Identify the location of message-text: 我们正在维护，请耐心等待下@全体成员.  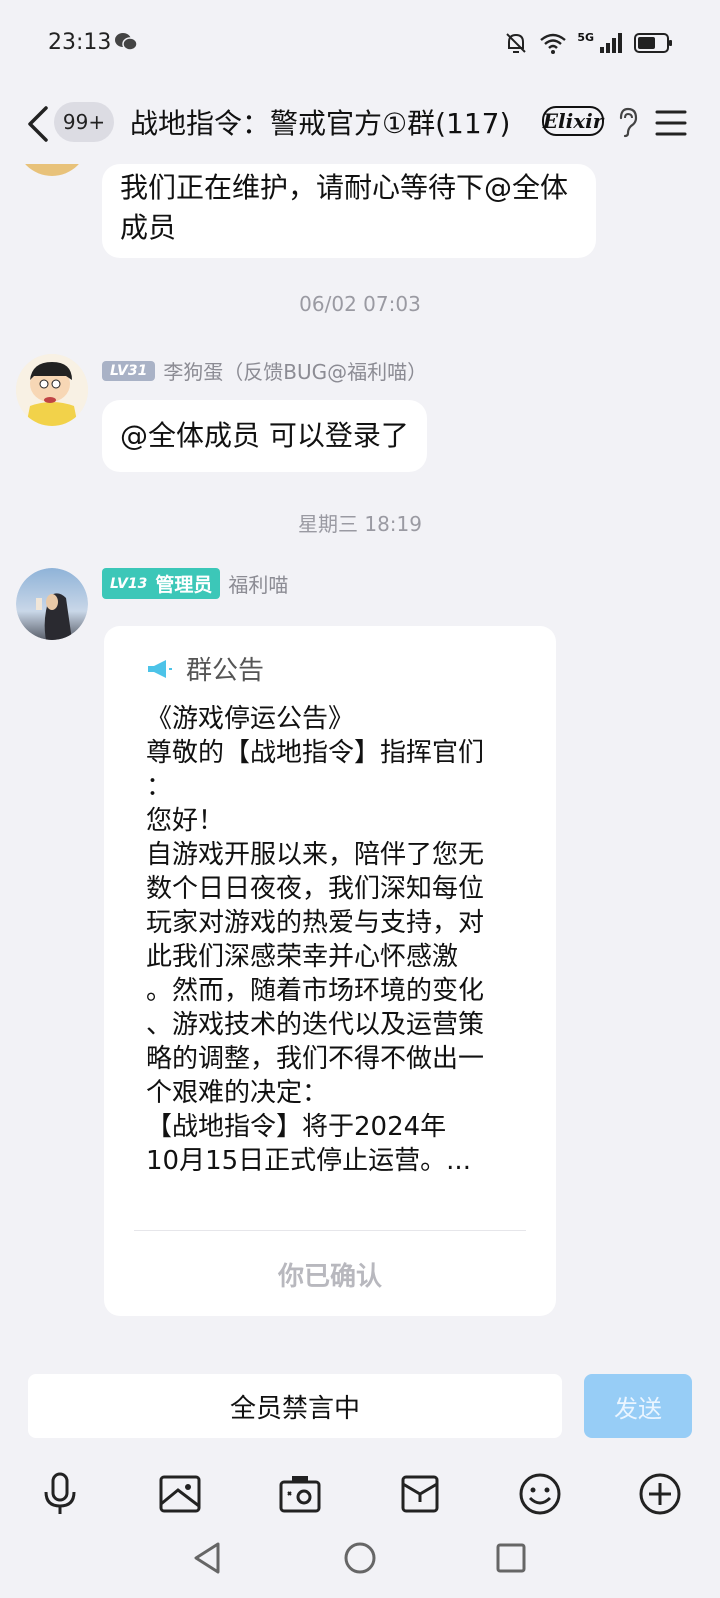
(344, 207).